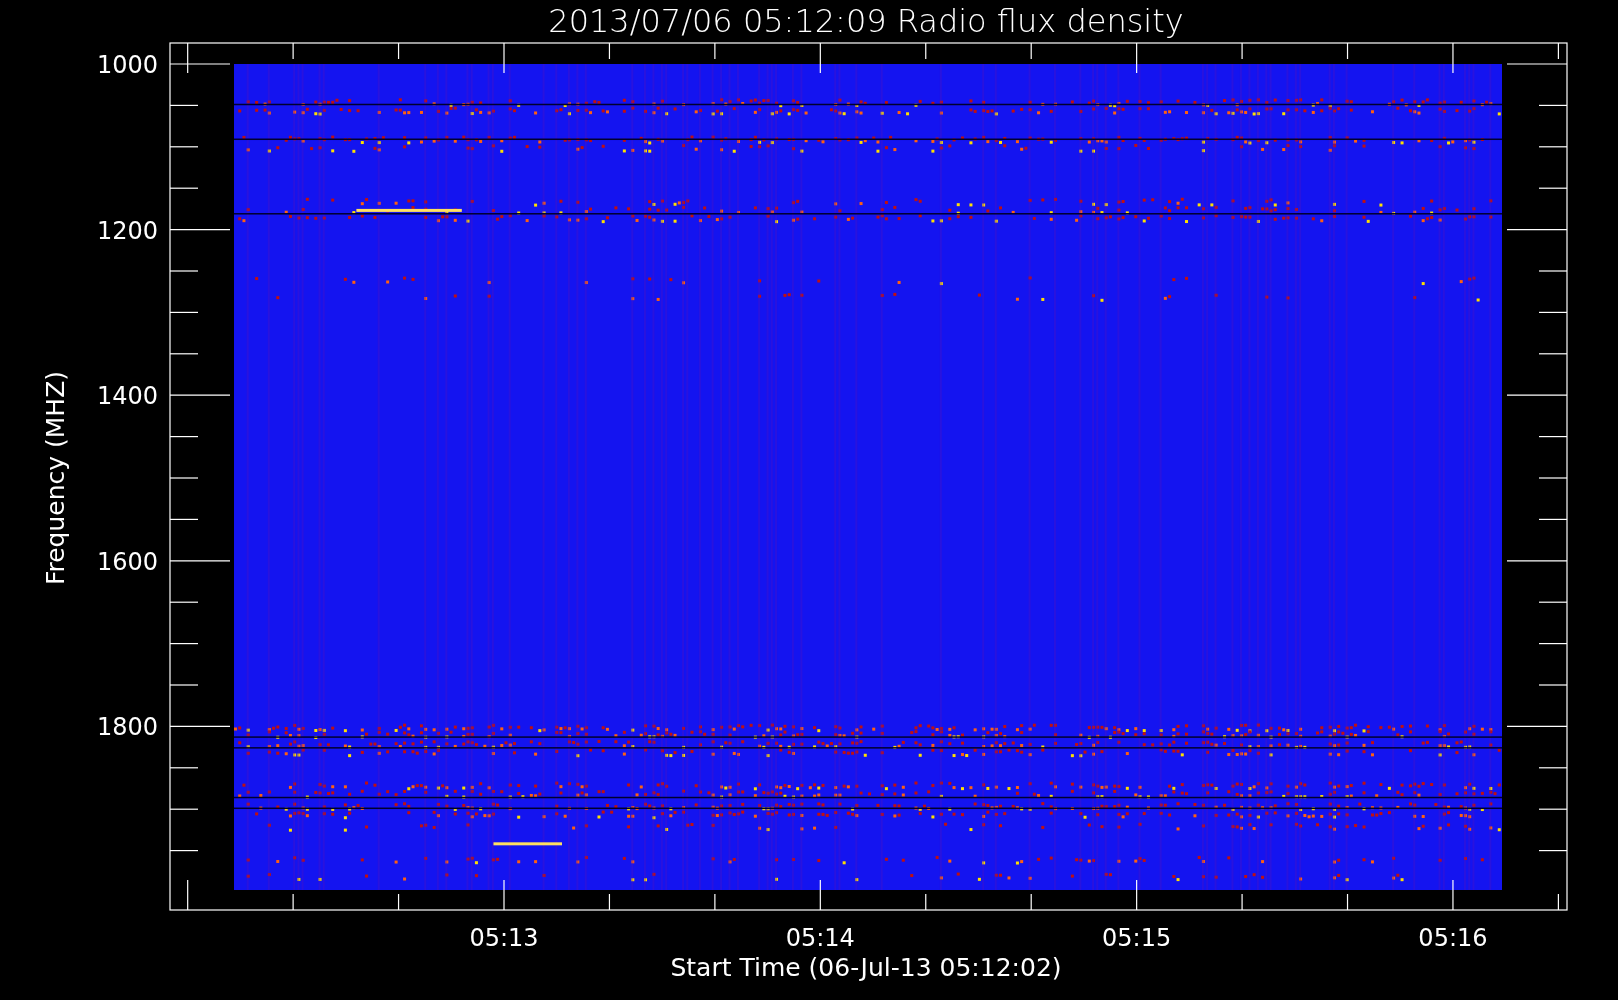  Describe the element at coordinates (504, 938) in the screenshot. I see `x-tick-label: 05:13` at that location.